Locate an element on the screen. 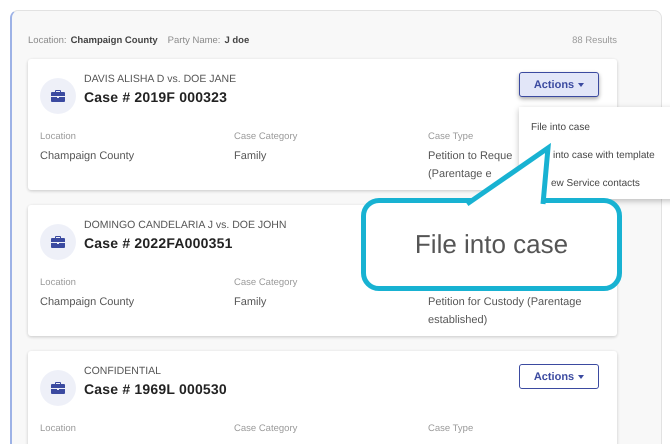 The height and width of the screenshot is (444, 670). filter-label: Party Name: is located at coordinates (194, 40).